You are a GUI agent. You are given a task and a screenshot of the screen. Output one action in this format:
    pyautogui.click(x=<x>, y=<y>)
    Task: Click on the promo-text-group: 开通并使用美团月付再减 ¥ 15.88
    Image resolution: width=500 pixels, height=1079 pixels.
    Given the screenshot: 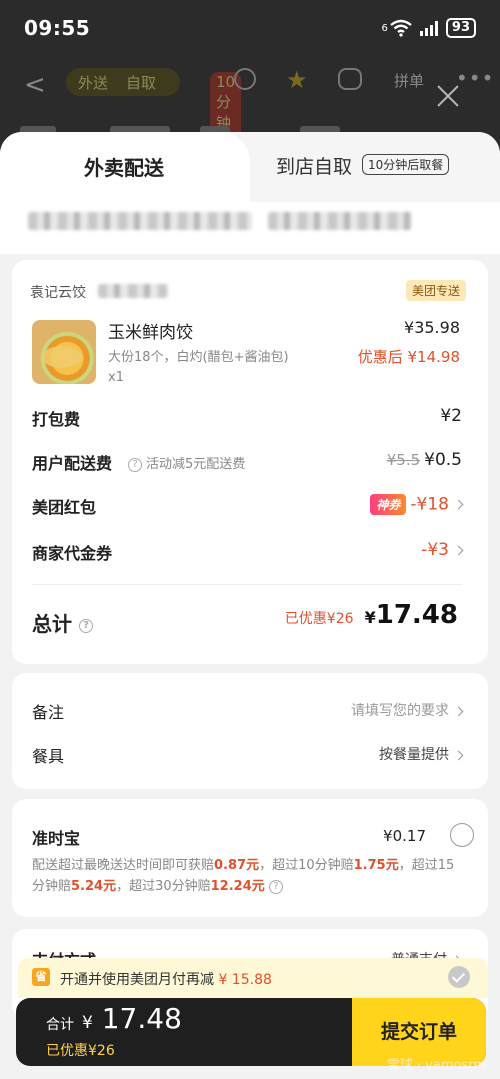 What is the action you would take?
    pyautogui.click(x=166, y=979)
    